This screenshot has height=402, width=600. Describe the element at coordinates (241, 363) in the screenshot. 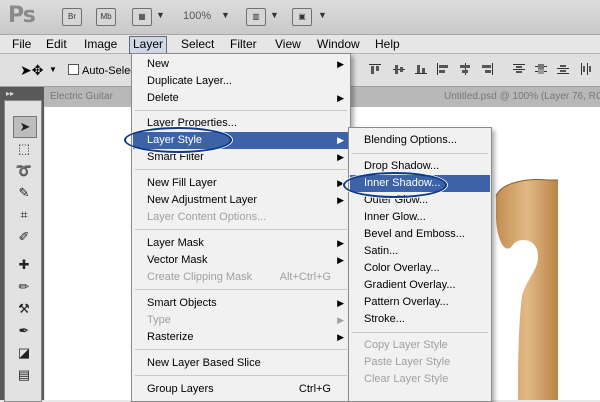

I see `menu-item-new-layer-based-slice: New Layer Based Slice` at that location.